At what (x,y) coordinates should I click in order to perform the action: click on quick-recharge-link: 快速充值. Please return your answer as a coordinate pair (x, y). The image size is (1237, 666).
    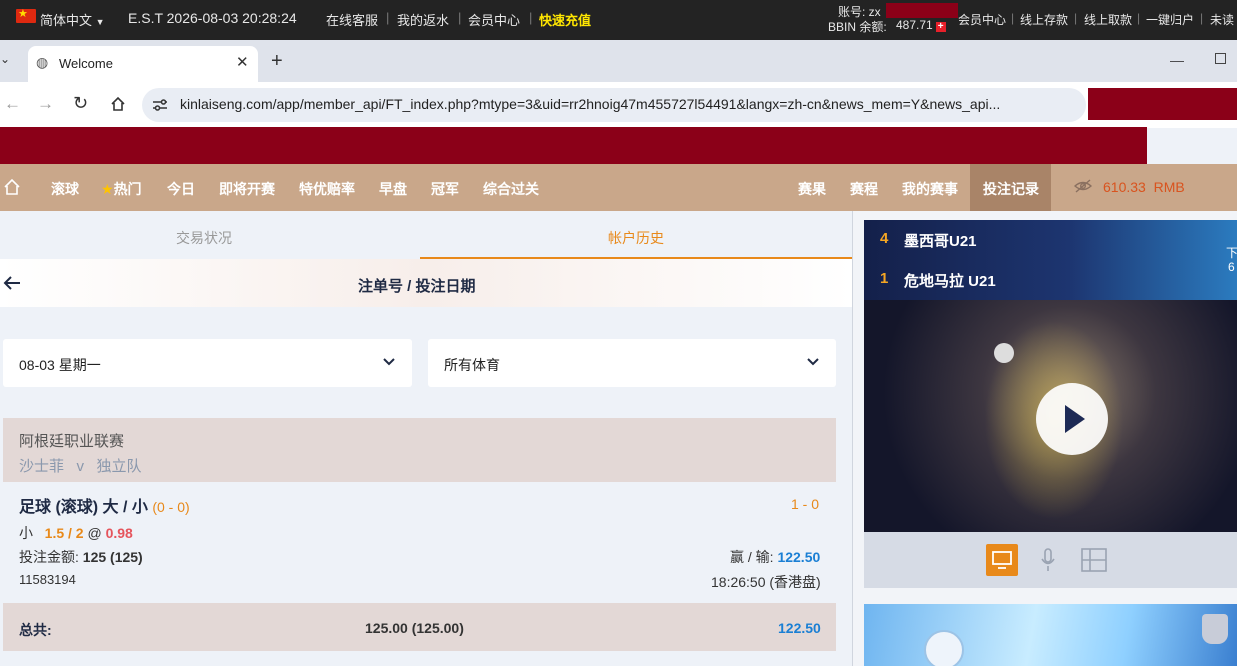
    Looking at the image, I should click on (565, 19).